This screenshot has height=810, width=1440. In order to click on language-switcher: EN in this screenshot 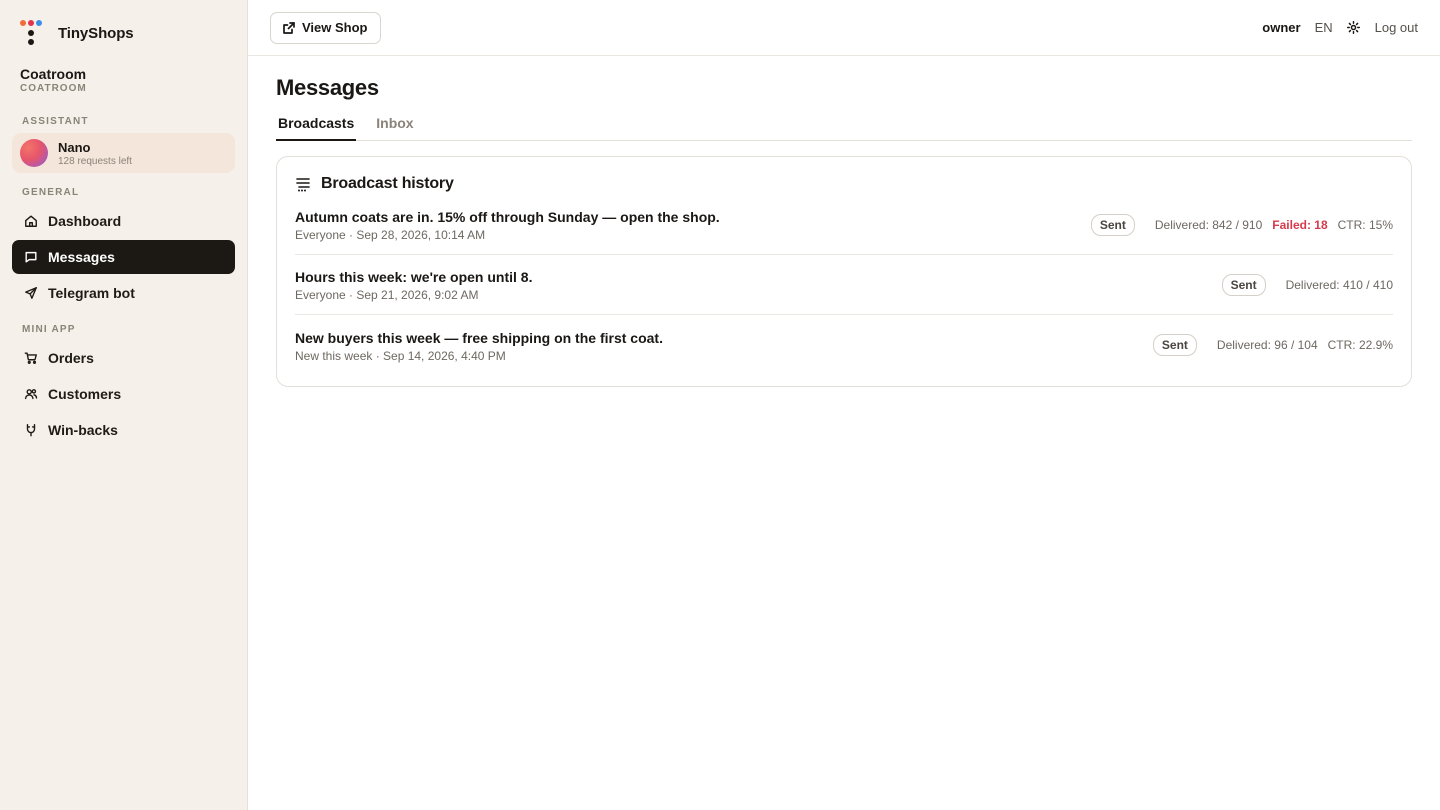, I will do `click(1324, 27)`.